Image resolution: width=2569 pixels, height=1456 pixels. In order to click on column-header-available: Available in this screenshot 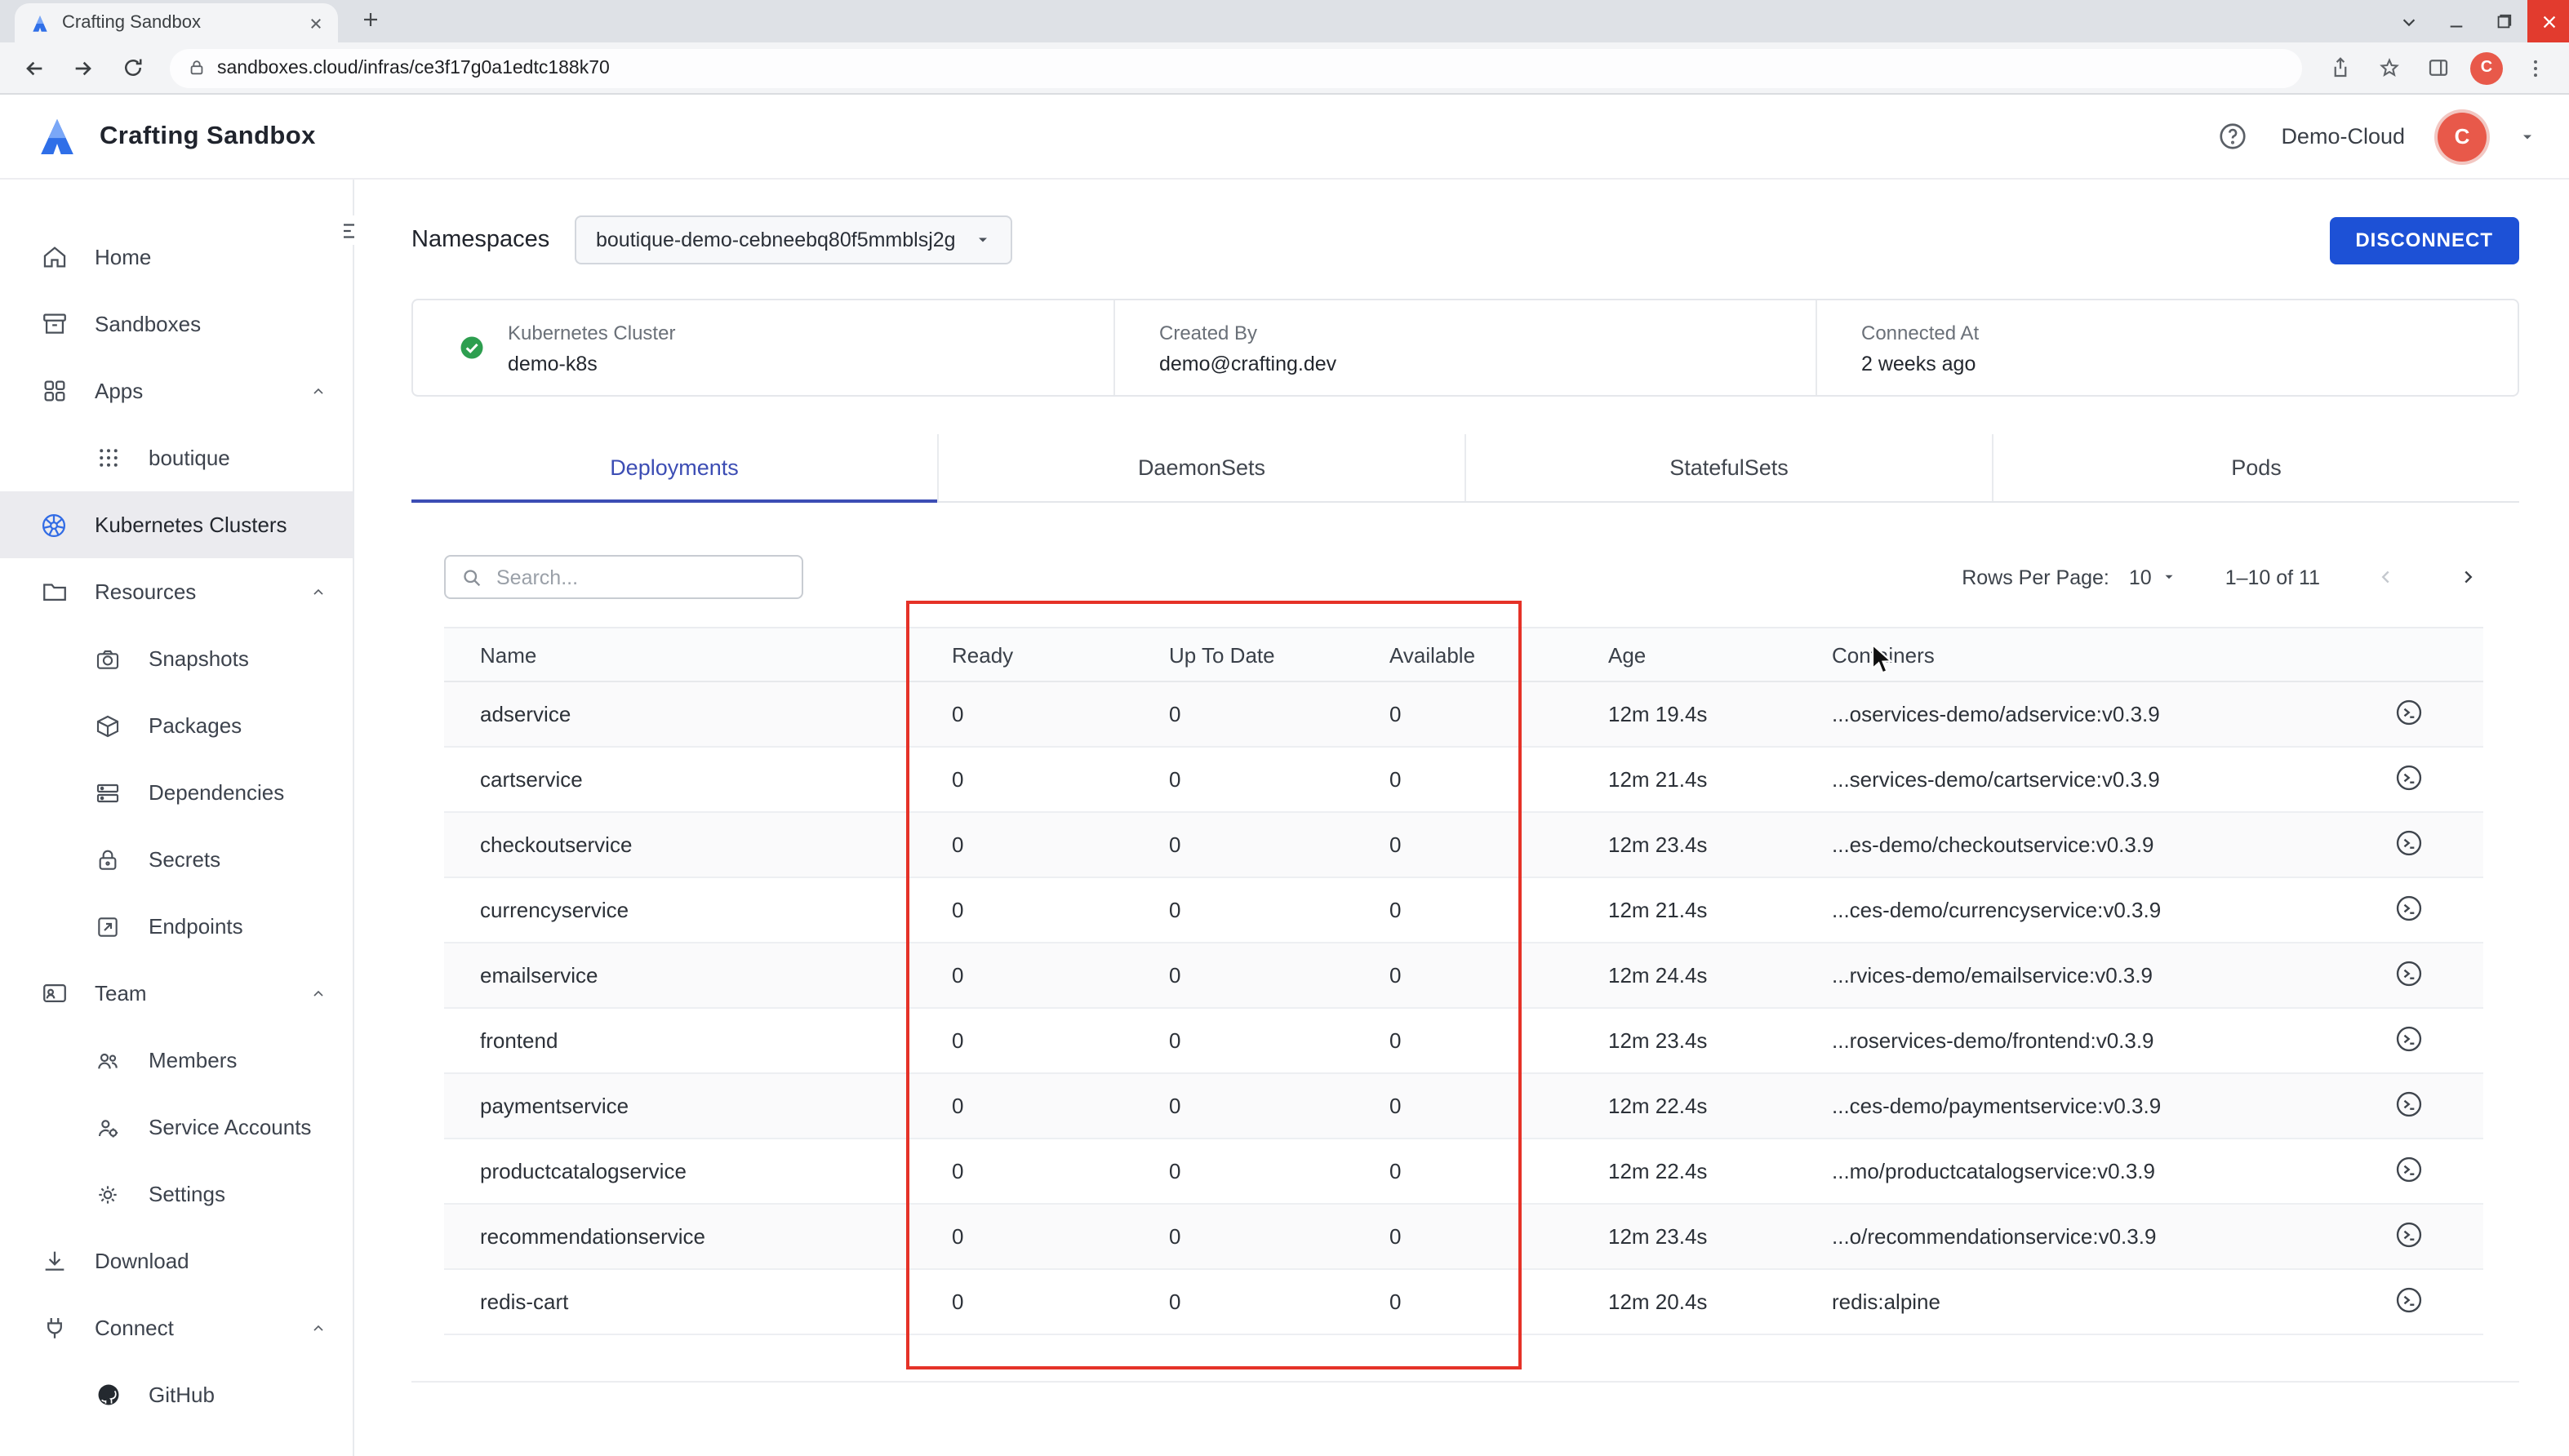, I will do `click(1463, 654)`.